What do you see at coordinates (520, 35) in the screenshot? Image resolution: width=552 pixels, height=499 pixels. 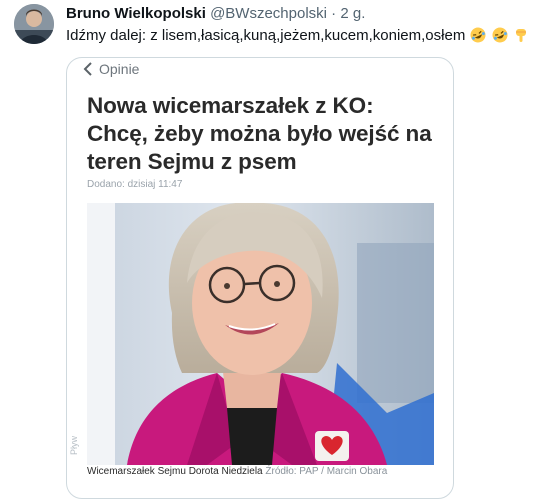 I see `pointing-down-emoji-icon` at bounding box center [520, 35].